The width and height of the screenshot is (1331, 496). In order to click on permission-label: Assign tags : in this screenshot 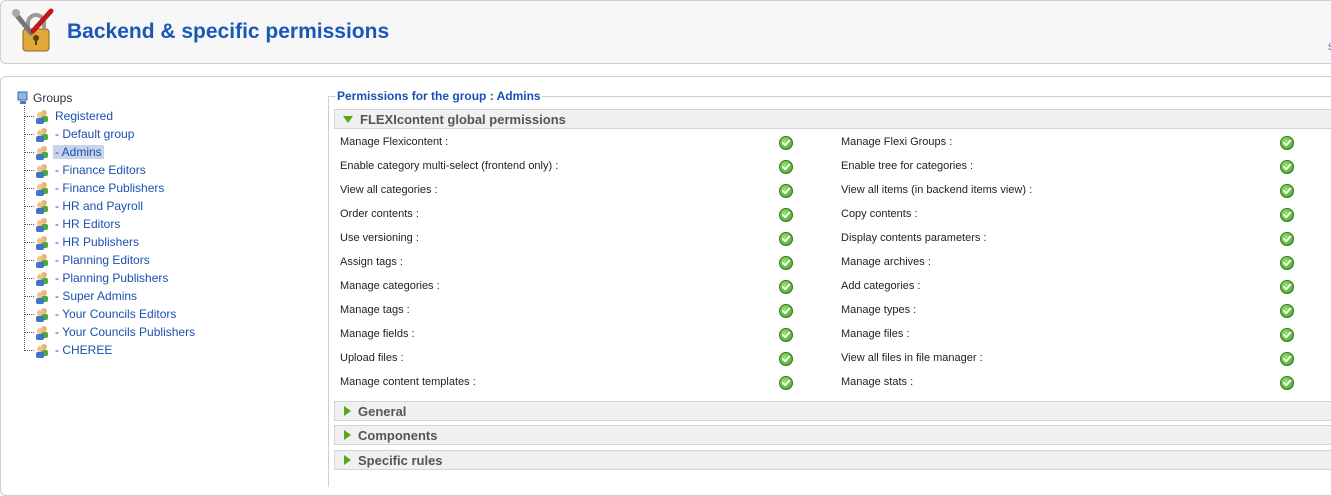, I will do `click(371, 262)`.